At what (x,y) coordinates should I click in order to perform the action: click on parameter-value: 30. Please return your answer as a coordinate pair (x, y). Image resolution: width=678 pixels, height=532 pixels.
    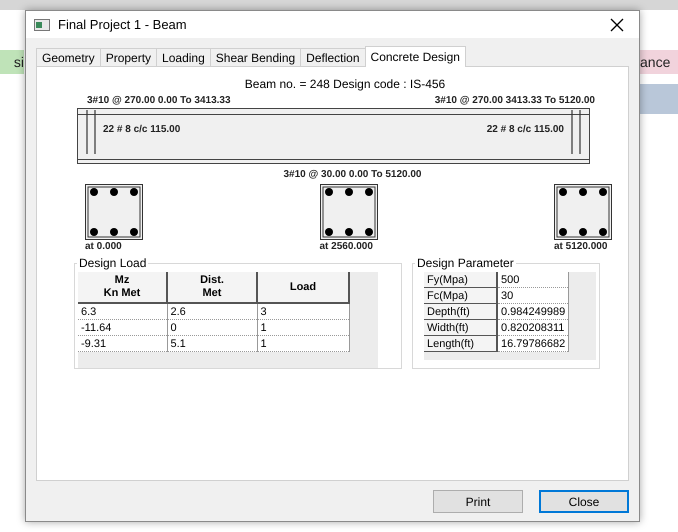
    Looking at the image, I should click on (533, 296).